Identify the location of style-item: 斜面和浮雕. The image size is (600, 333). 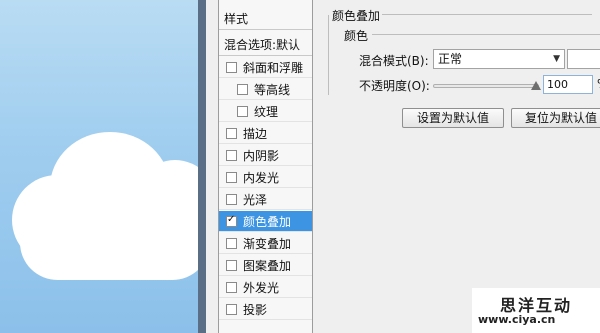
(265, 67).